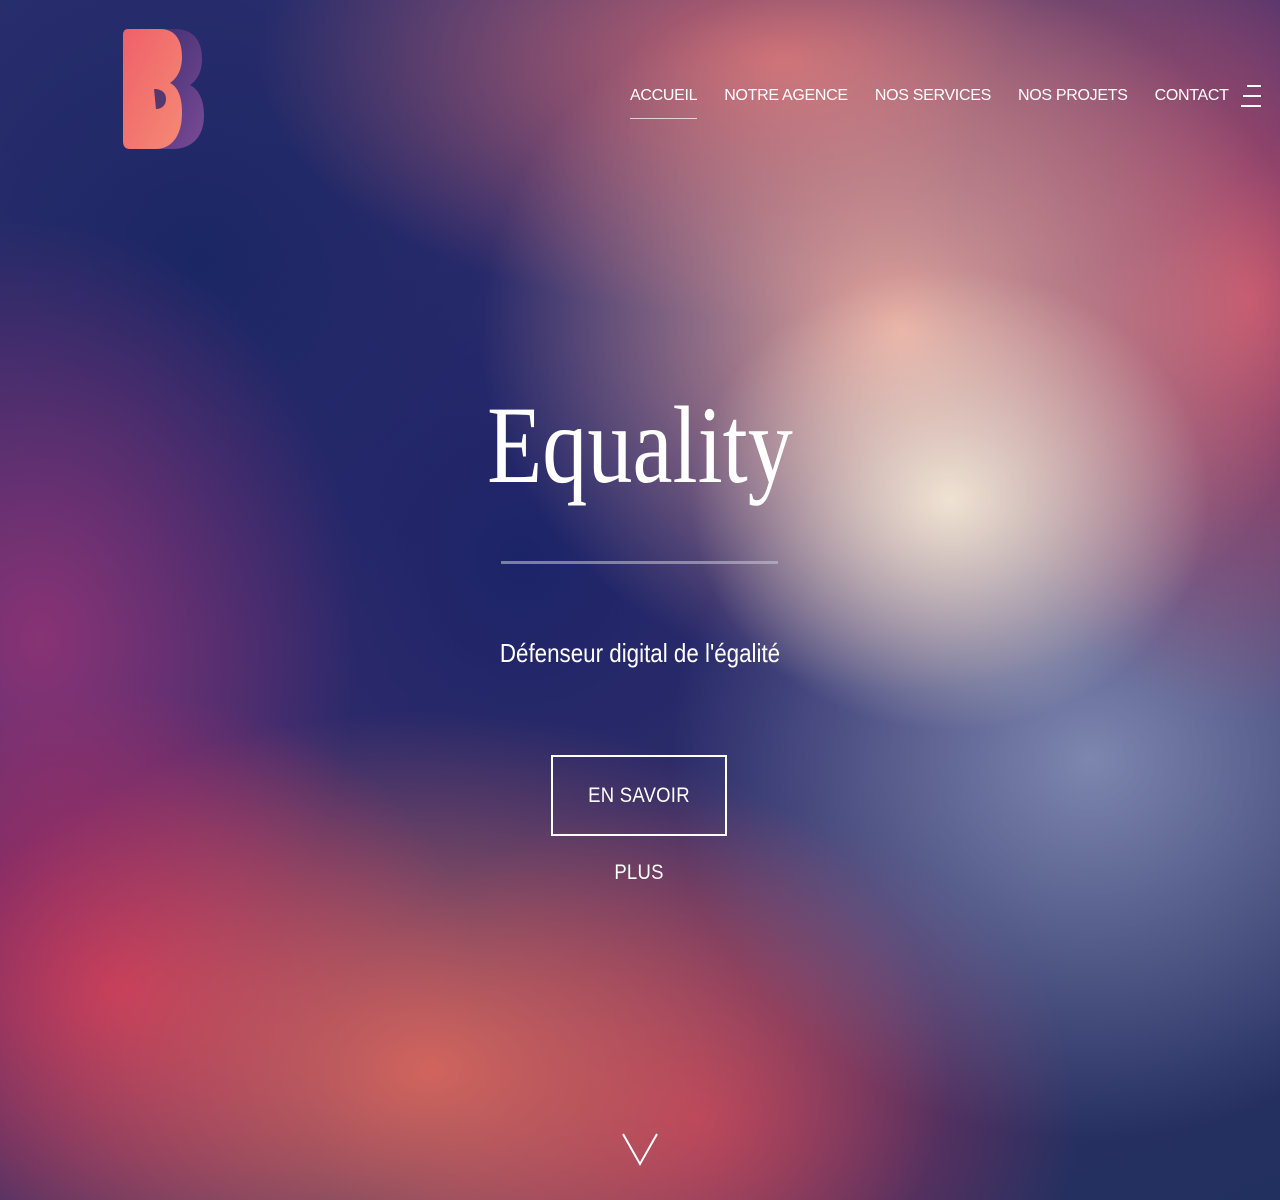 This screenshot has height=1200, width=1280. Describe the element at coordinates (1192, 96) in the screenshot. I see `nav-item-contact: CONTACT` at that location.